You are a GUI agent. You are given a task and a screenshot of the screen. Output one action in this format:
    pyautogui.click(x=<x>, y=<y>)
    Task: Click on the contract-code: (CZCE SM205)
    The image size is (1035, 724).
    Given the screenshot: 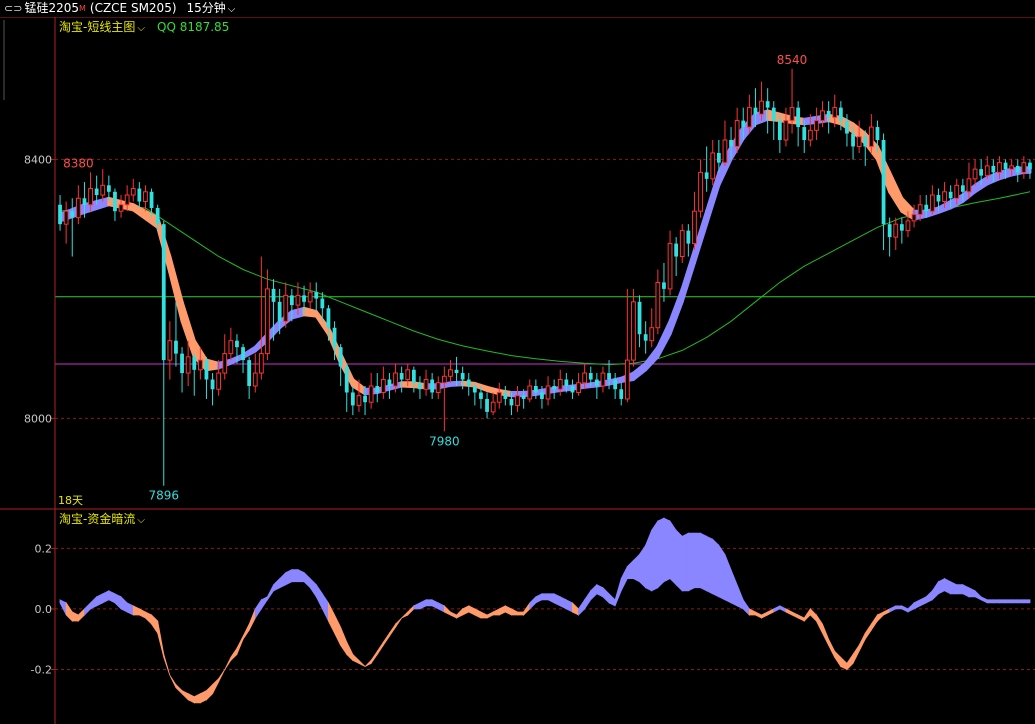 What is the action you would take?
    pyautogui.click(x=133, y=8)
    